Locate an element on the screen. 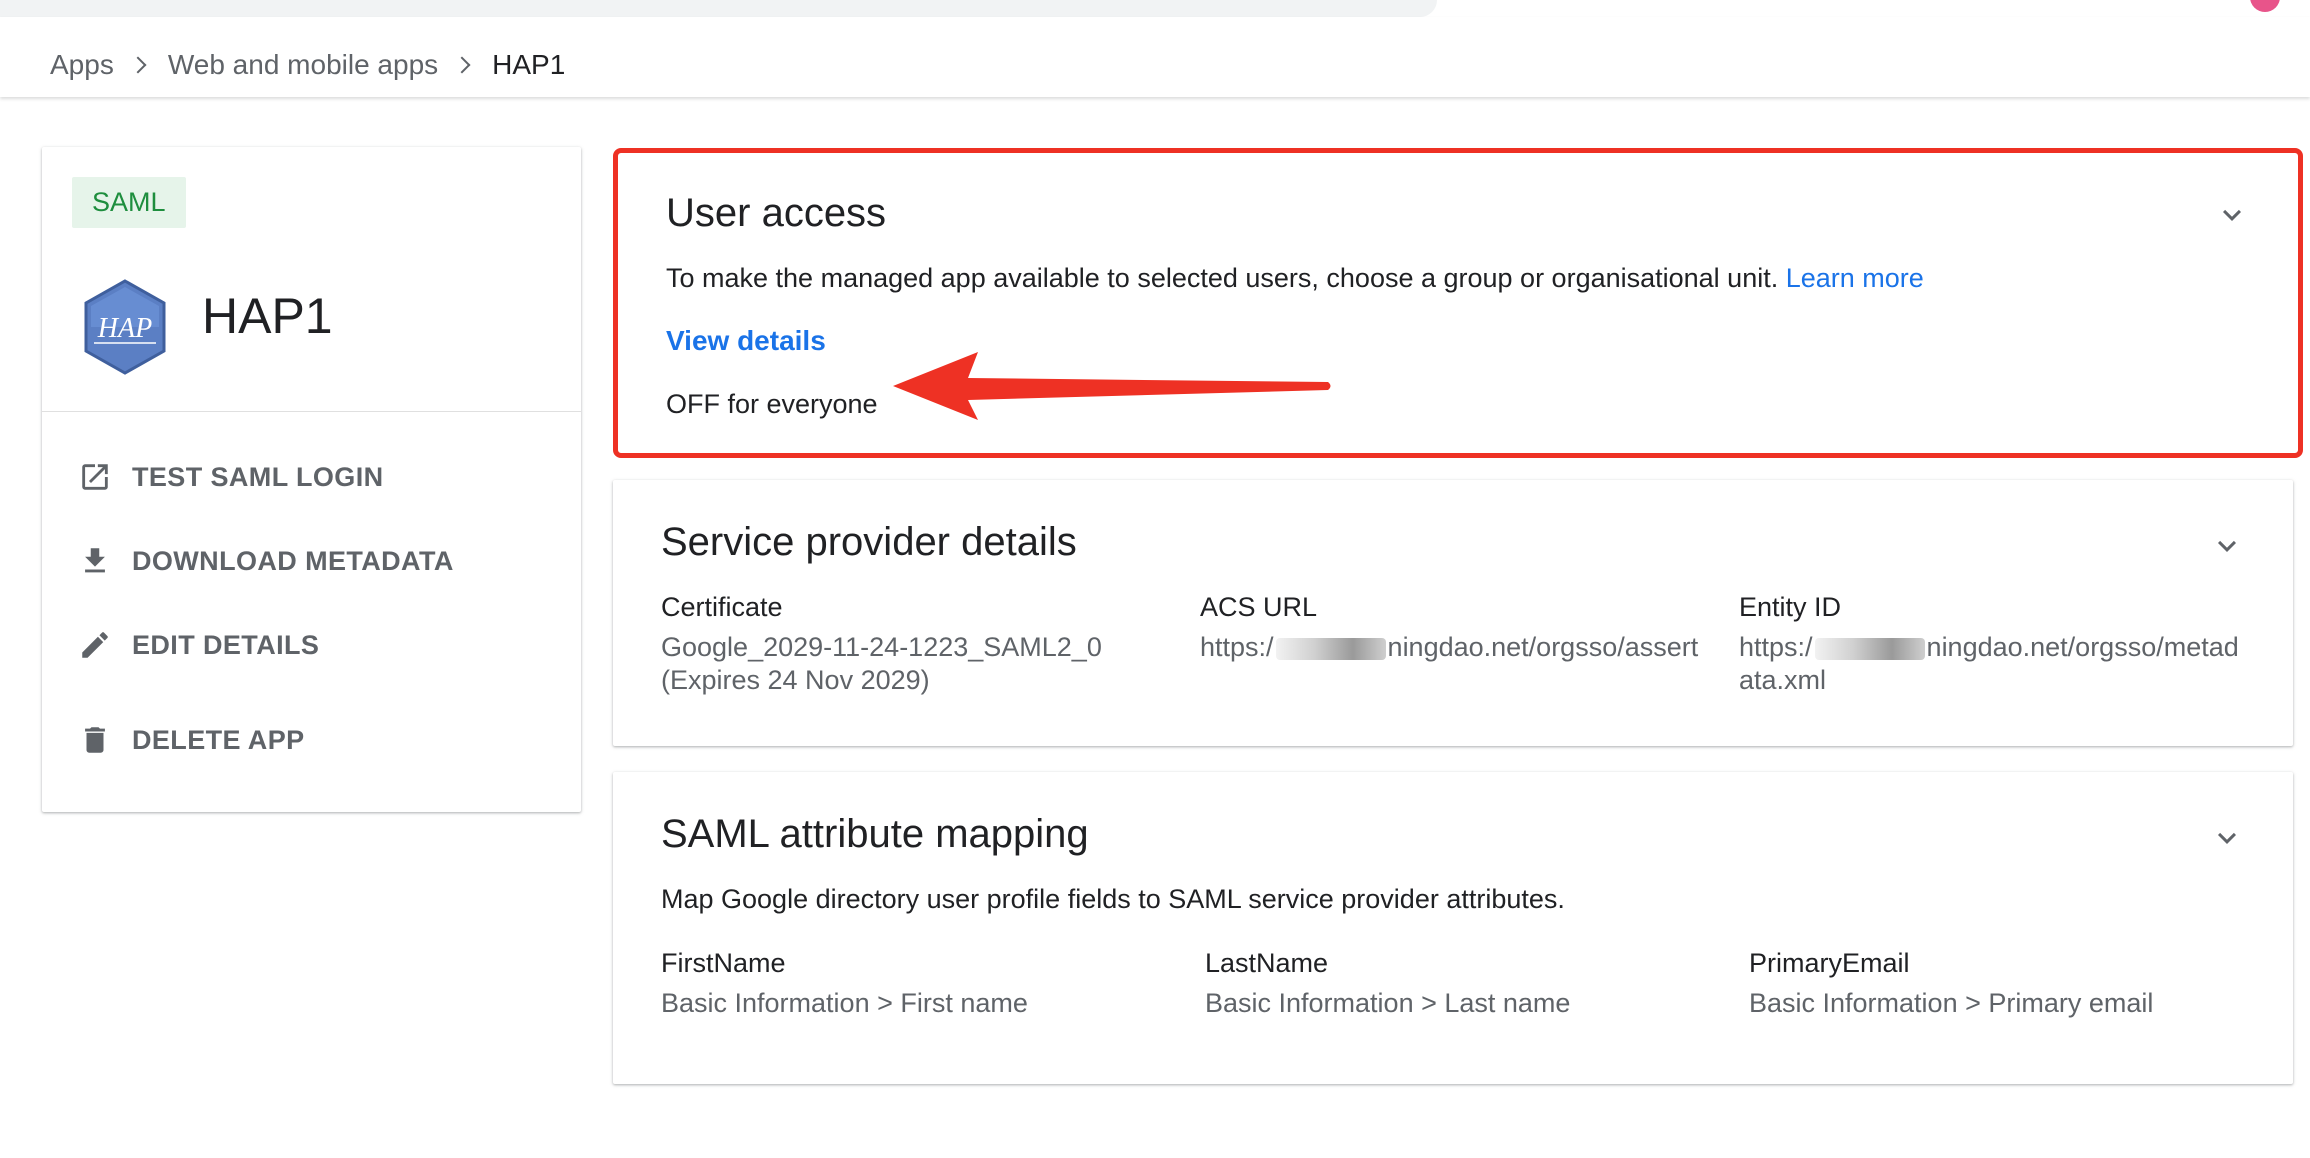 This screenshot has height=1158, width=2310. mapping-value: Basic Information > Primary email is located at coordinates (1951, 1003).